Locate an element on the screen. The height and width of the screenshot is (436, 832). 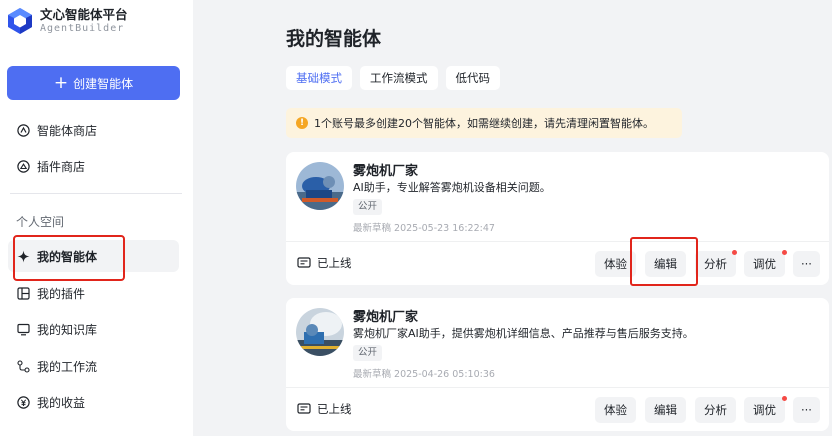
tab-workflow-mode: 工作流模式 is located at coordinates (399, 78).